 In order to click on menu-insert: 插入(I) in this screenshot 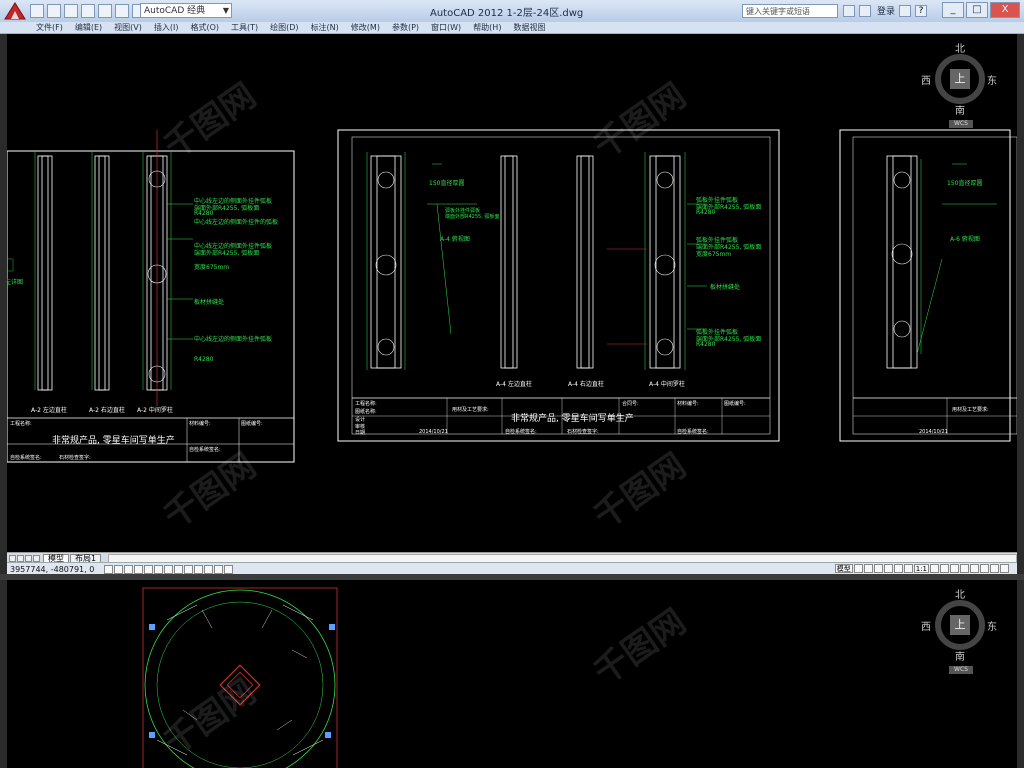, I will do `click(166, 27)`.